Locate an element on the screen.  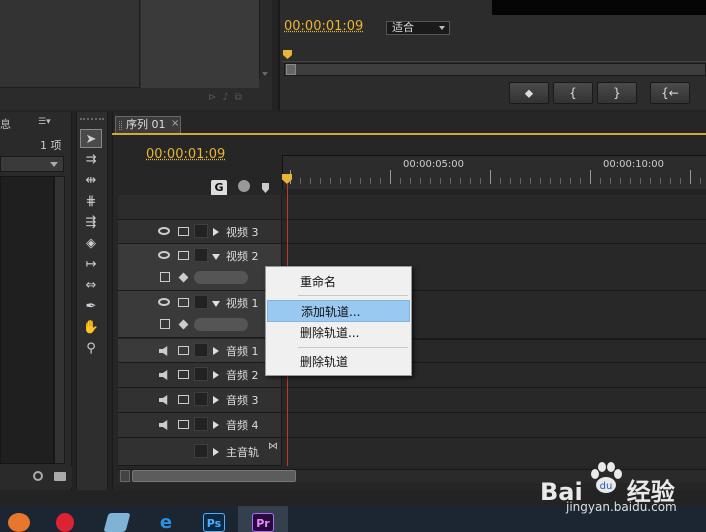
rate-stretch-tool-icon: ⇶ is located at coordinates (91, 222).